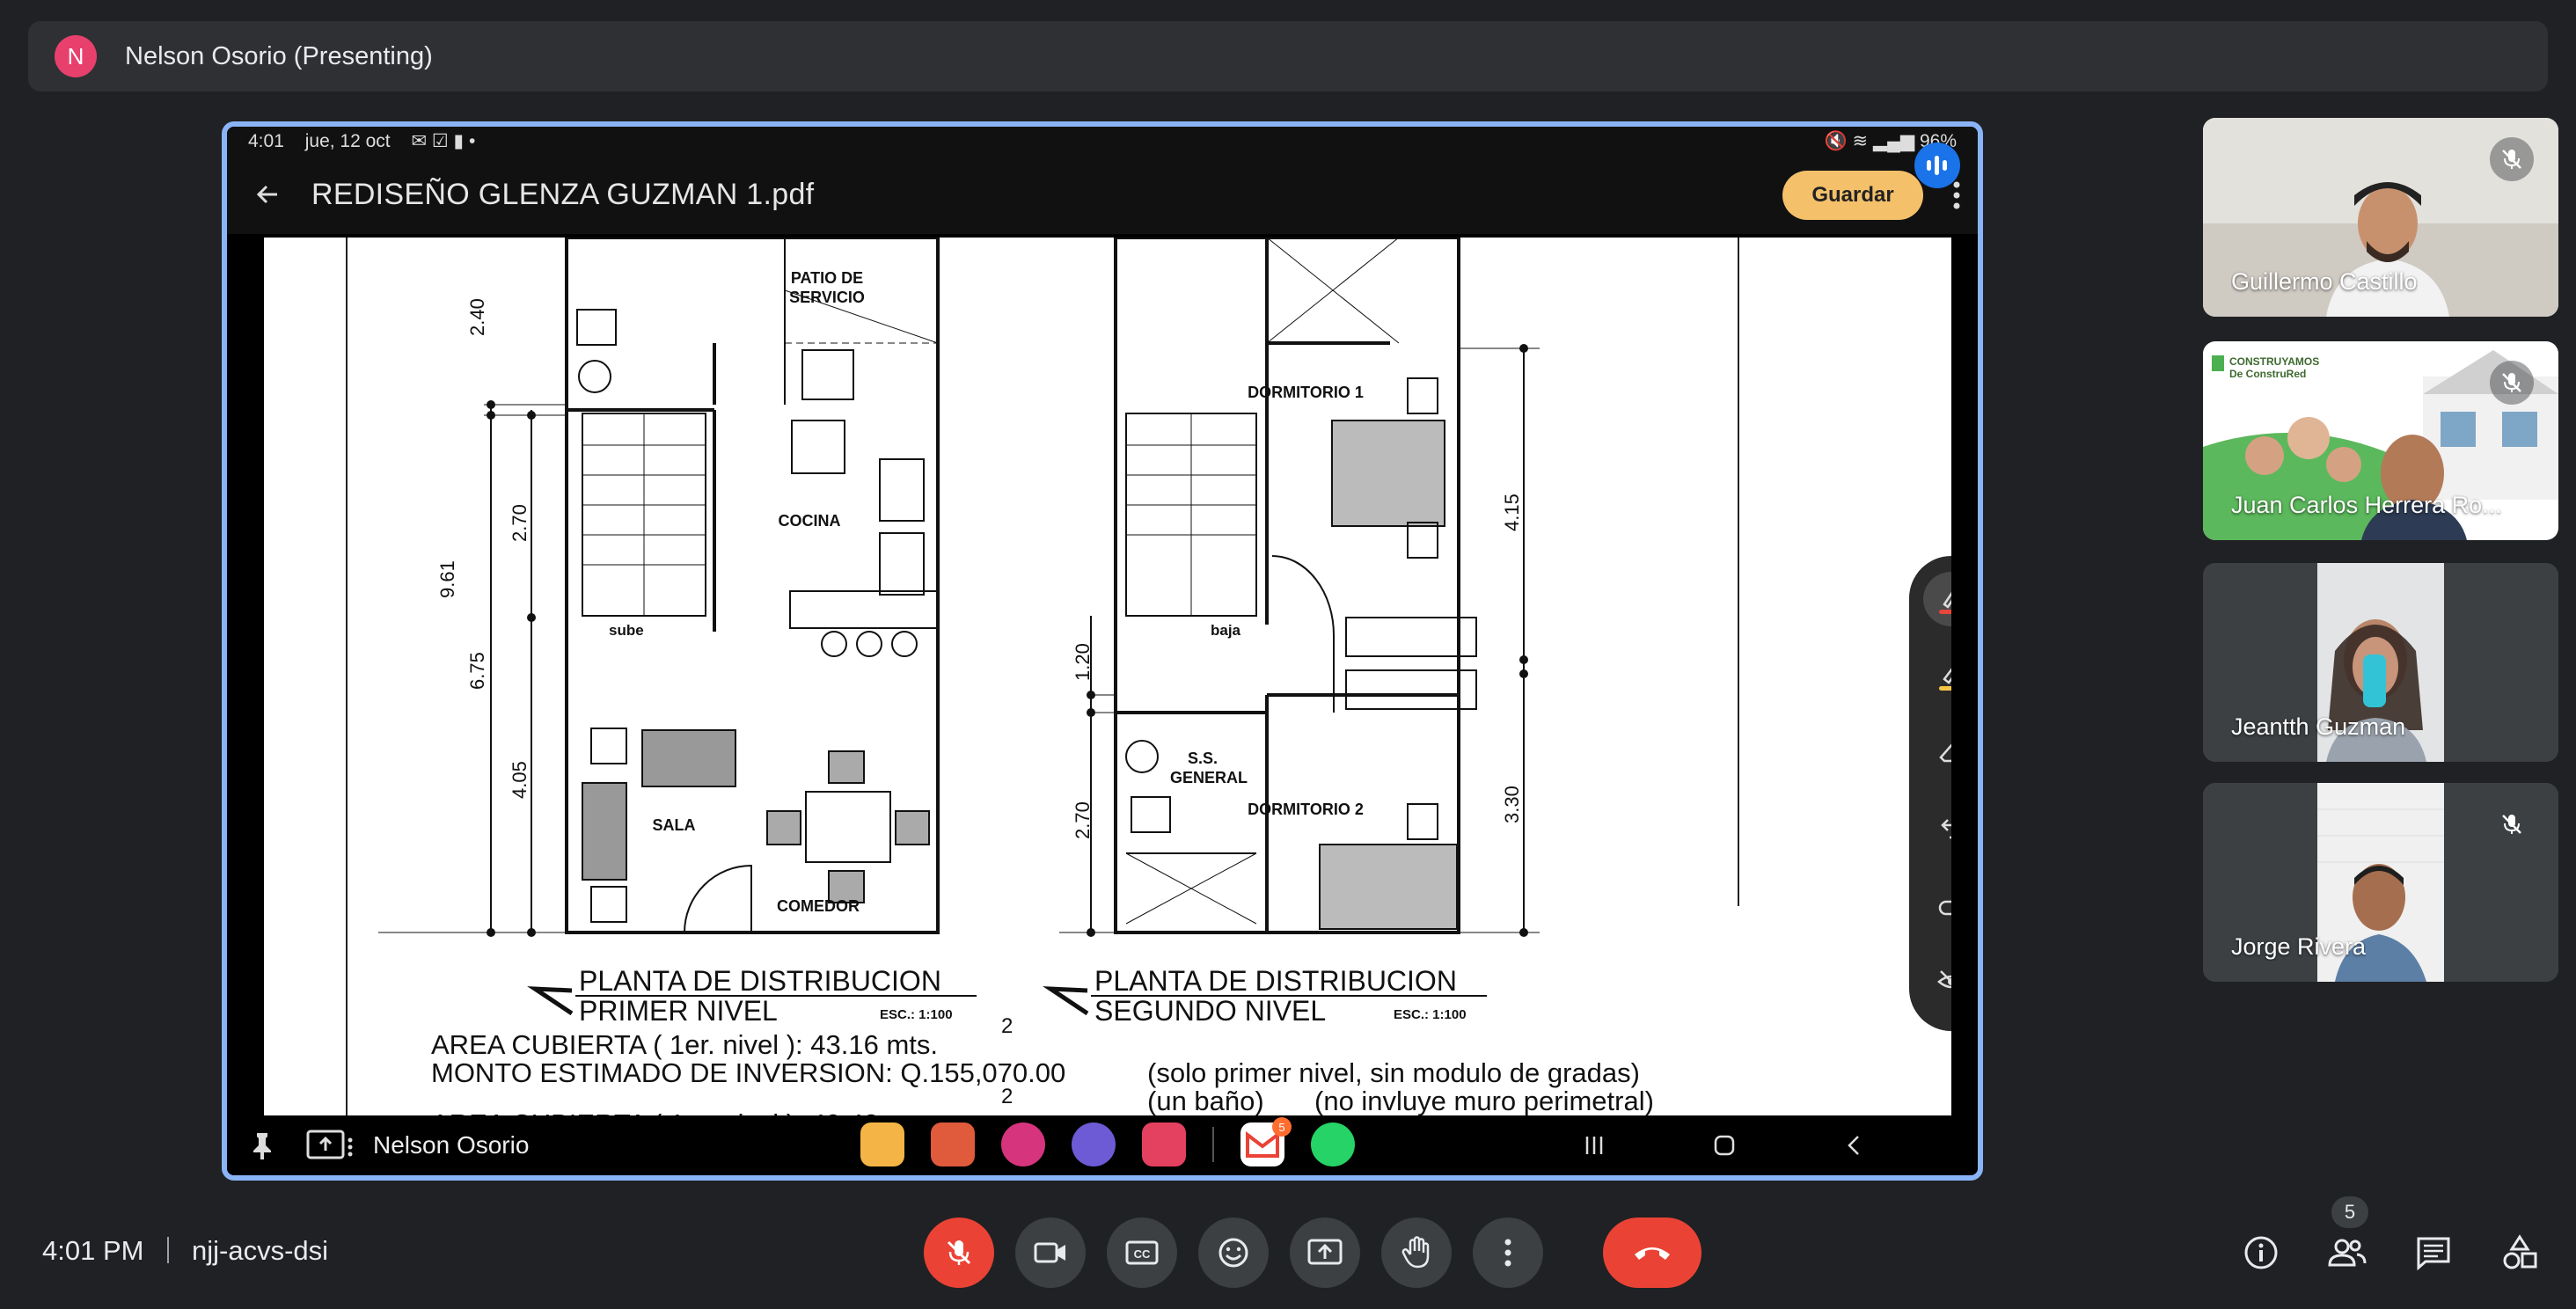 The height and width of the screenshot is (1309, 2576). Describe the element at coordinates (1023, 1144) in the screenshot. I see `gallery-app-icon` at that location.